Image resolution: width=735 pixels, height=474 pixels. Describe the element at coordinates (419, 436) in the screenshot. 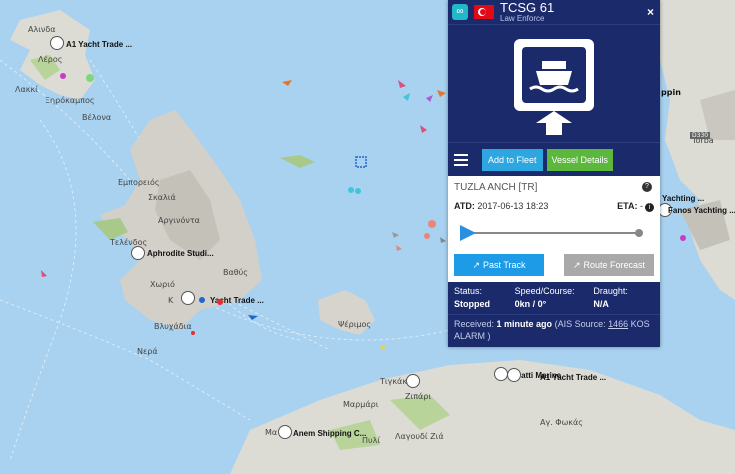

I see `place-label: Λαγουδί Ζιά` at that location.